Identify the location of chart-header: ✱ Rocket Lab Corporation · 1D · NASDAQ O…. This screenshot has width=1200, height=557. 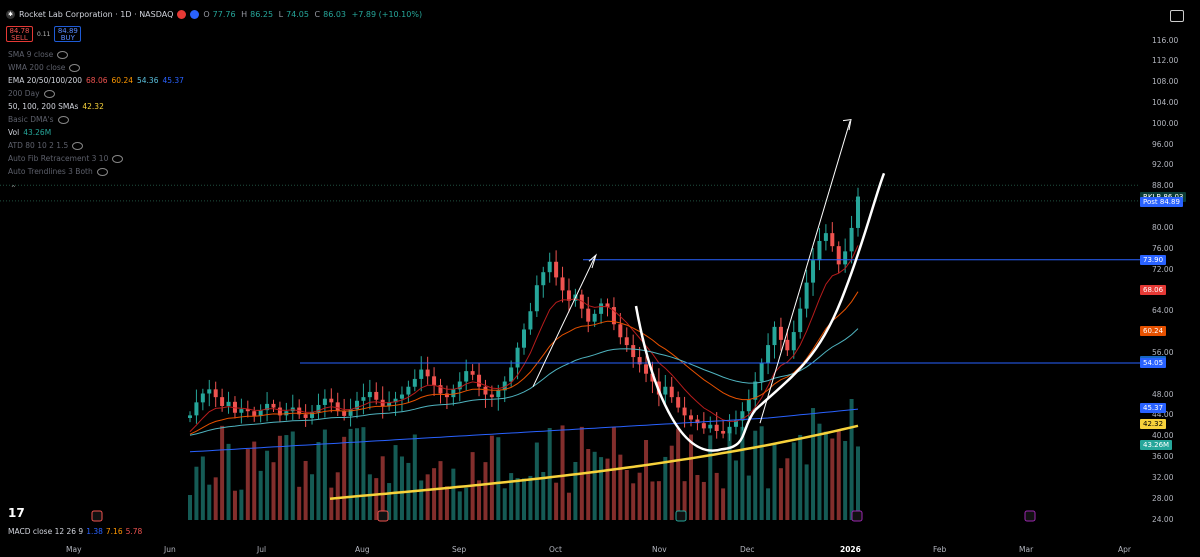
(215, 14).